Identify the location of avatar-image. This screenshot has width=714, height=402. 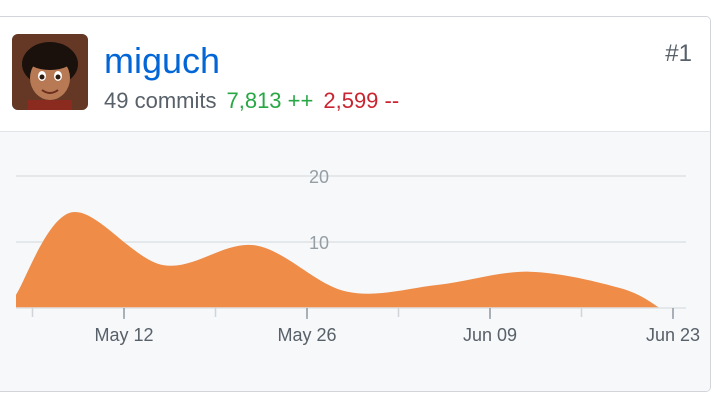
(50, 72).